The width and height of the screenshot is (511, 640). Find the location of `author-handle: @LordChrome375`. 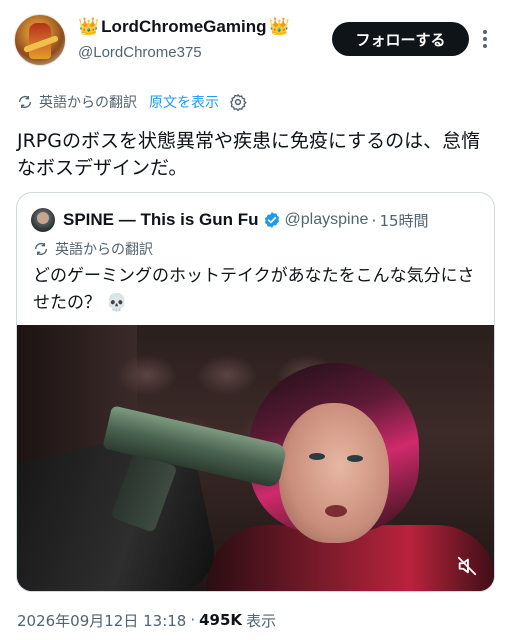

author-handle: @LordChrome375 is located at coordinates (140, 52).